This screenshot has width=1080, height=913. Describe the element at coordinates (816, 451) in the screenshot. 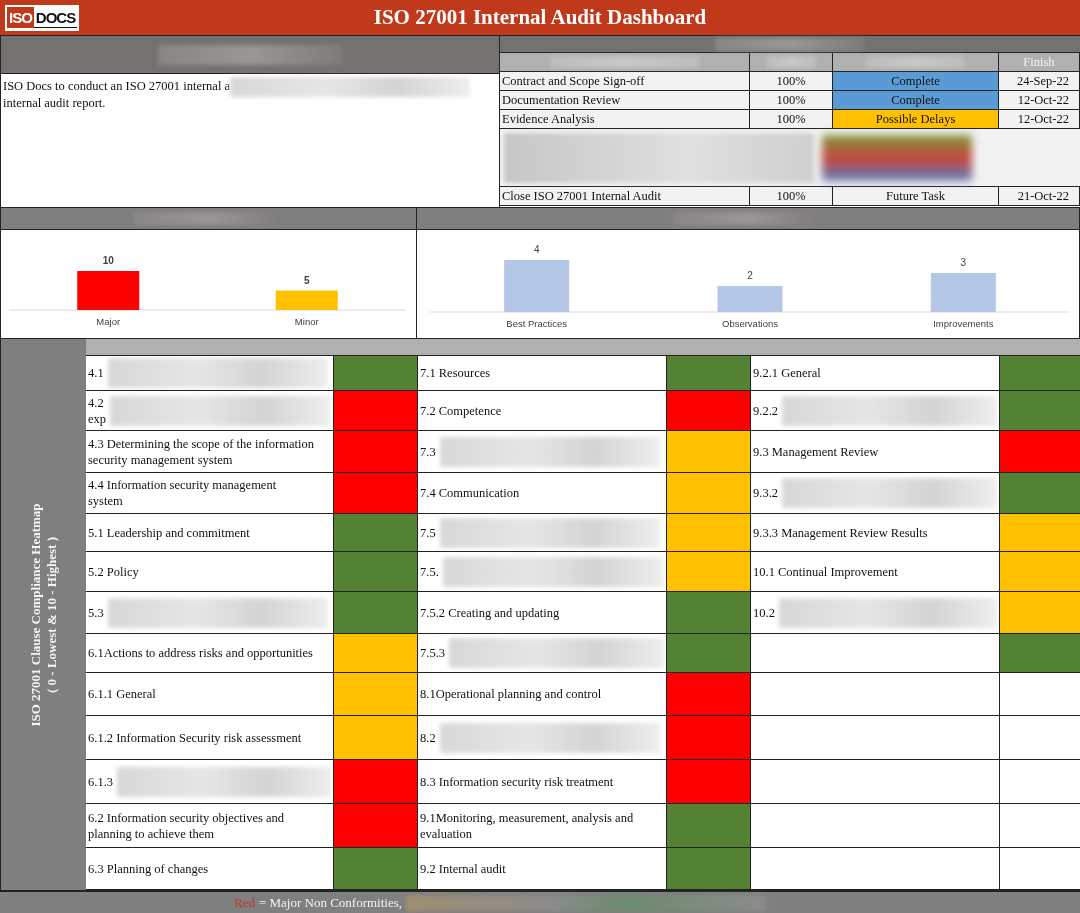

I see `clause-label: 9.3 Management Review` at that location.